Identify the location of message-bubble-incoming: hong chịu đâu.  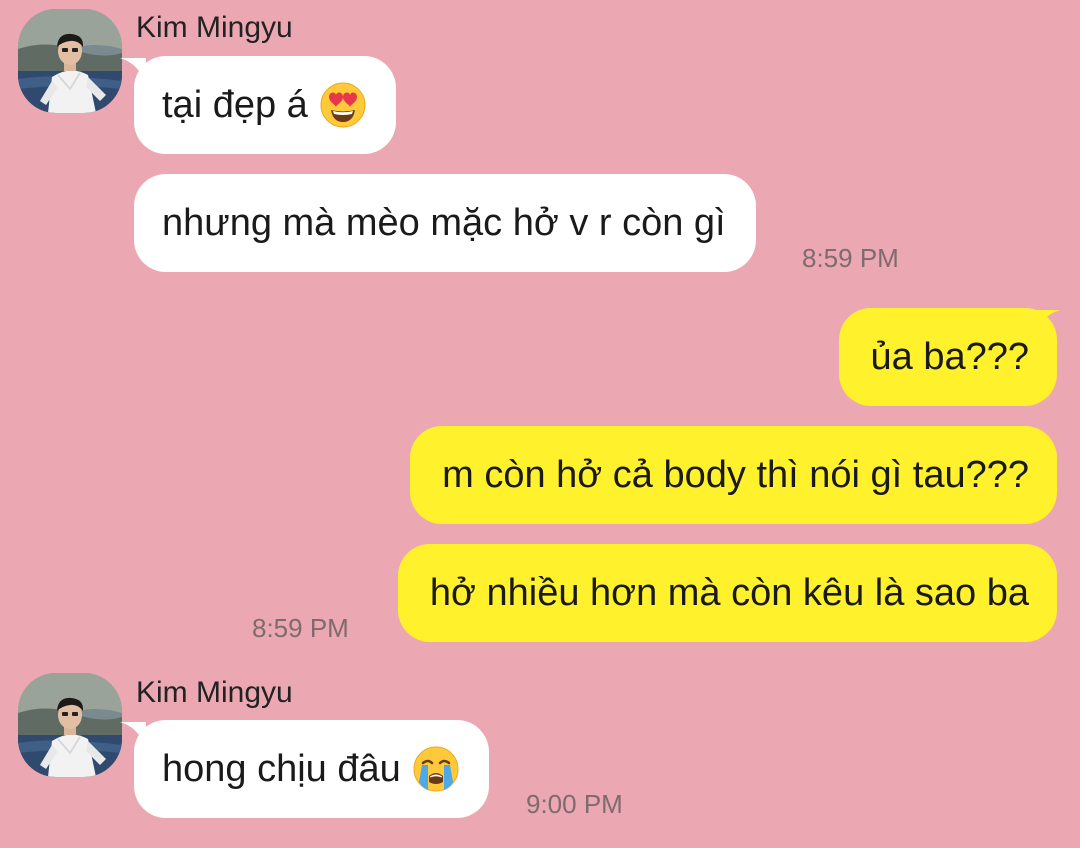
(311, 769).